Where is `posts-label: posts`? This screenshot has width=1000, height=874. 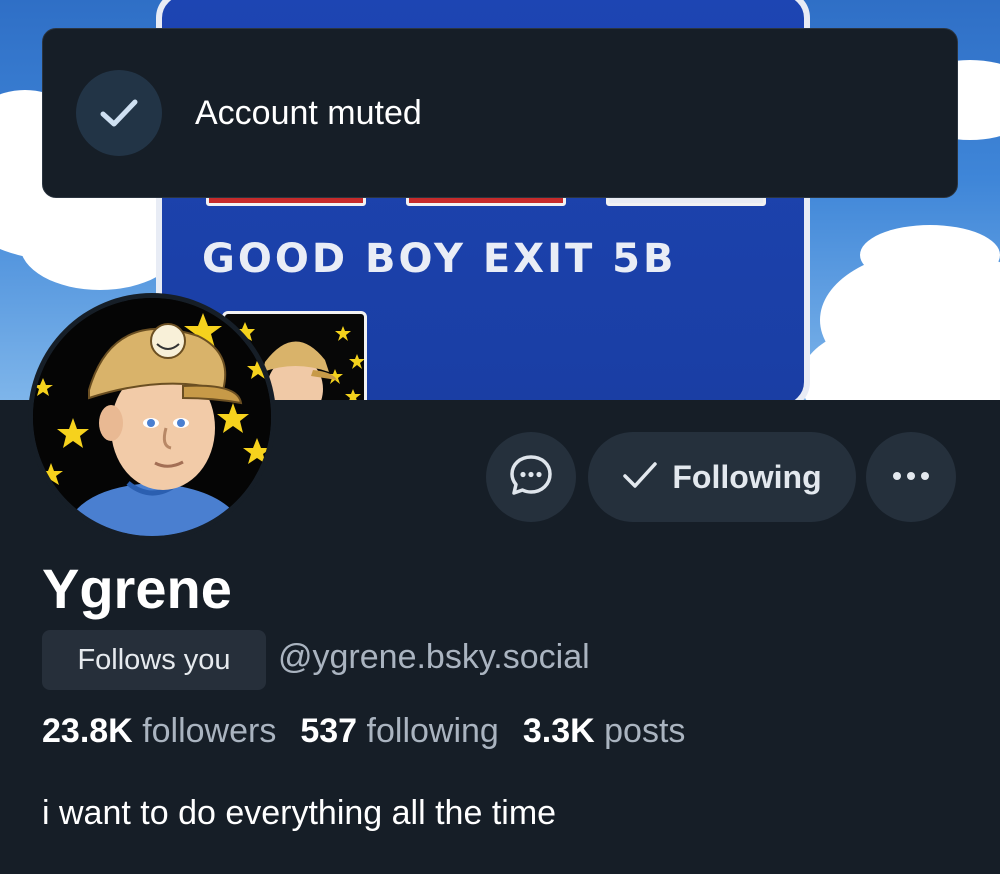 posts-label: posts is located at coordinates (645, 731).